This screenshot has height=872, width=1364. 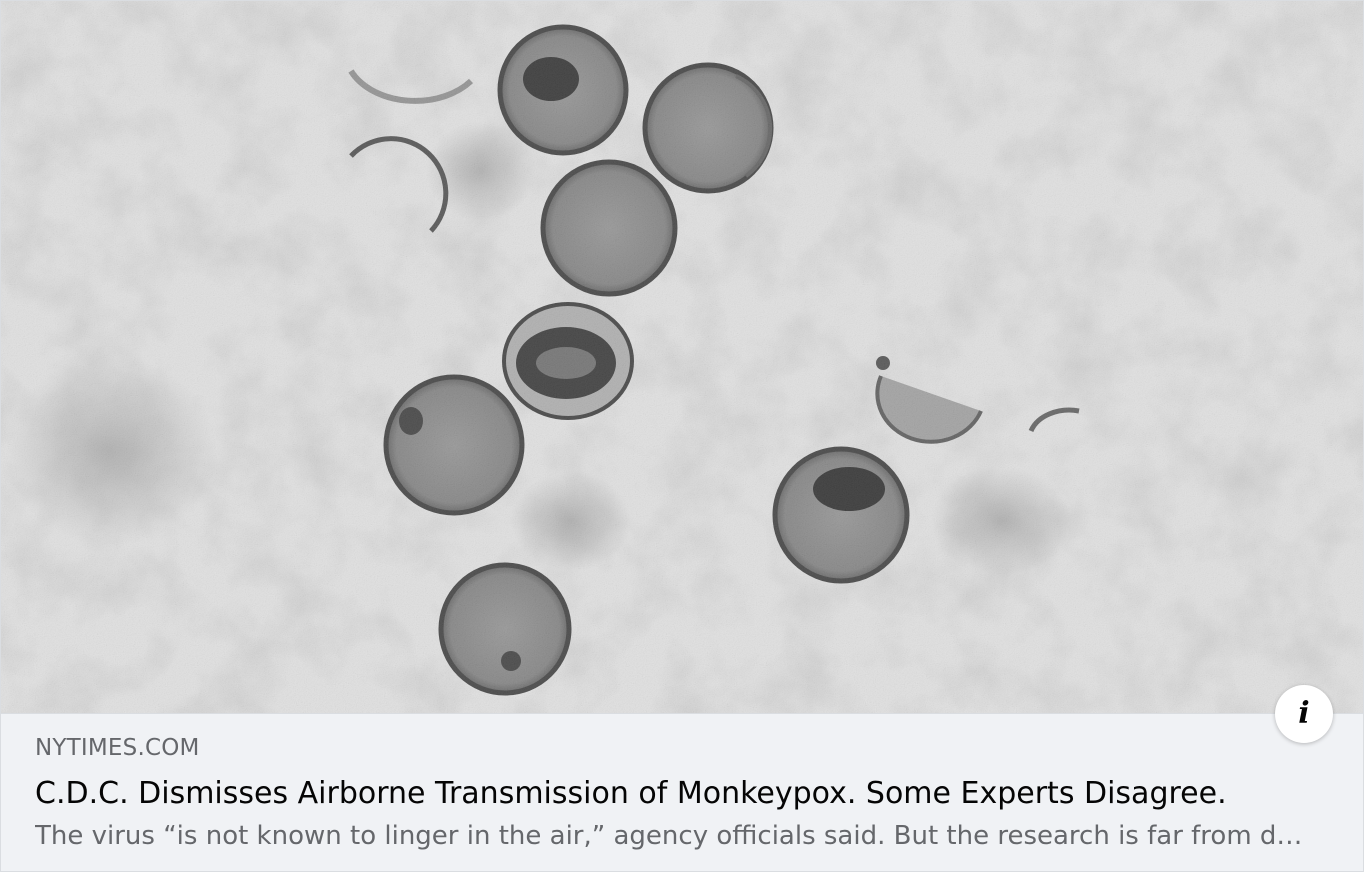 What do you see at coordinates (117, 748) in the screenshot?
I see `source-domain: NYTIMES.COM` at bounding box center [117, 748].